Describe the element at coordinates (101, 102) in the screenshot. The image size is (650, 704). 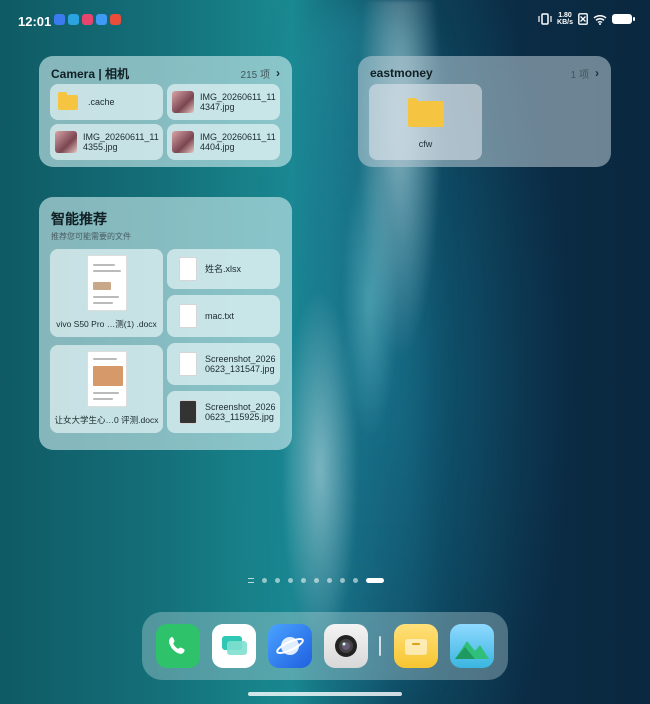
I see `file-name: .cache` at that location.